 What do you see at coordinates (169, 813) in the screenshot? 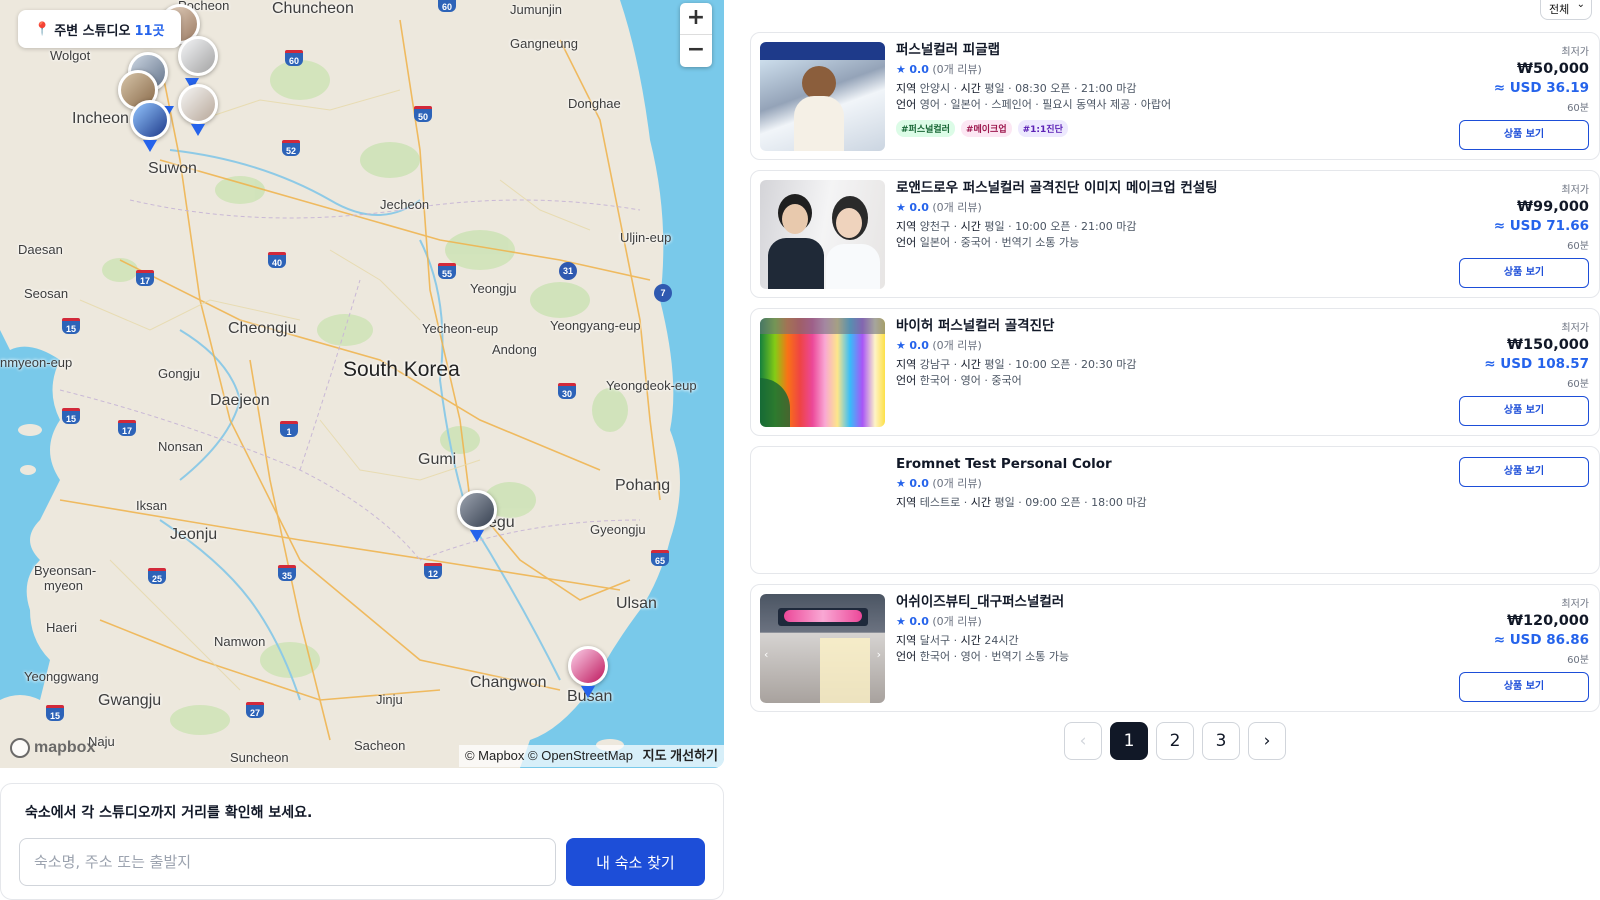
I see `distance-title: 숙소에서 각 스튜디오까지 거리를 확인해 보세요.` at bounding box center [169, 813].